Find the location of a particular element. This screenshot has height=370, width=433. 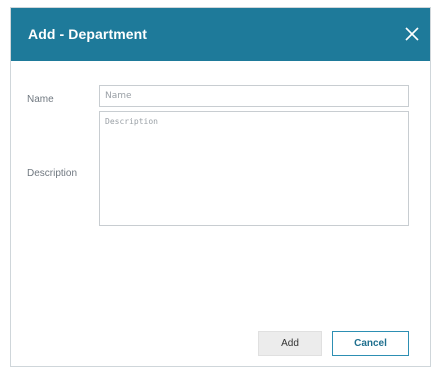

dialog-title: Add - Department is located at coordinates (88, 34).